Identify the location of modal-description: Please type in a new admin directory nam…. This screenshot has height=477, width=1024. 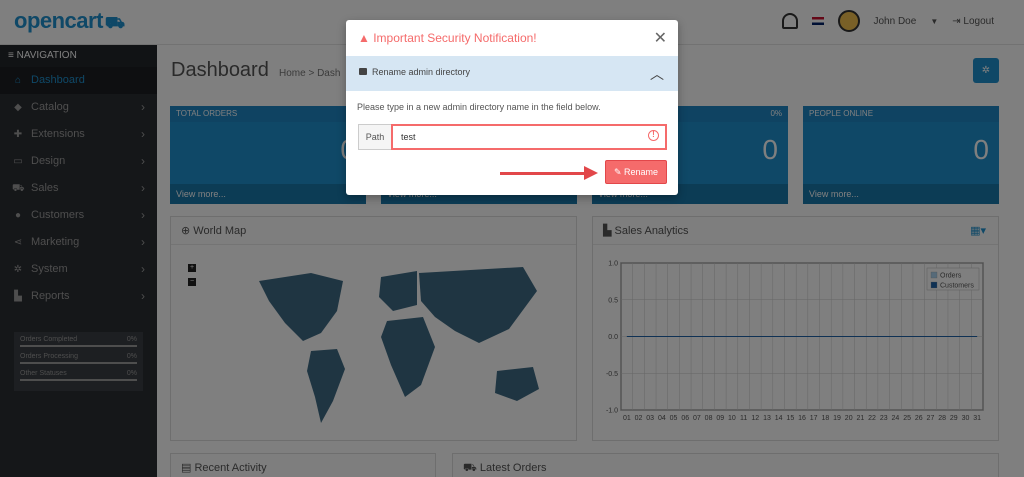
(479, 107).